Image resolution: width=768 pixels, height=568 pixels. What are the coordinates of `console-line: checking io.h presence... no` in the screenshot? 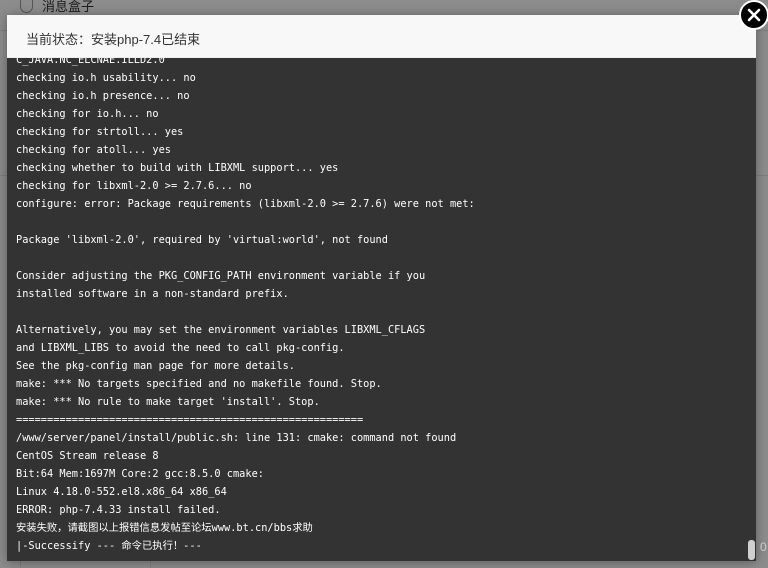 It's located at (103, 96).